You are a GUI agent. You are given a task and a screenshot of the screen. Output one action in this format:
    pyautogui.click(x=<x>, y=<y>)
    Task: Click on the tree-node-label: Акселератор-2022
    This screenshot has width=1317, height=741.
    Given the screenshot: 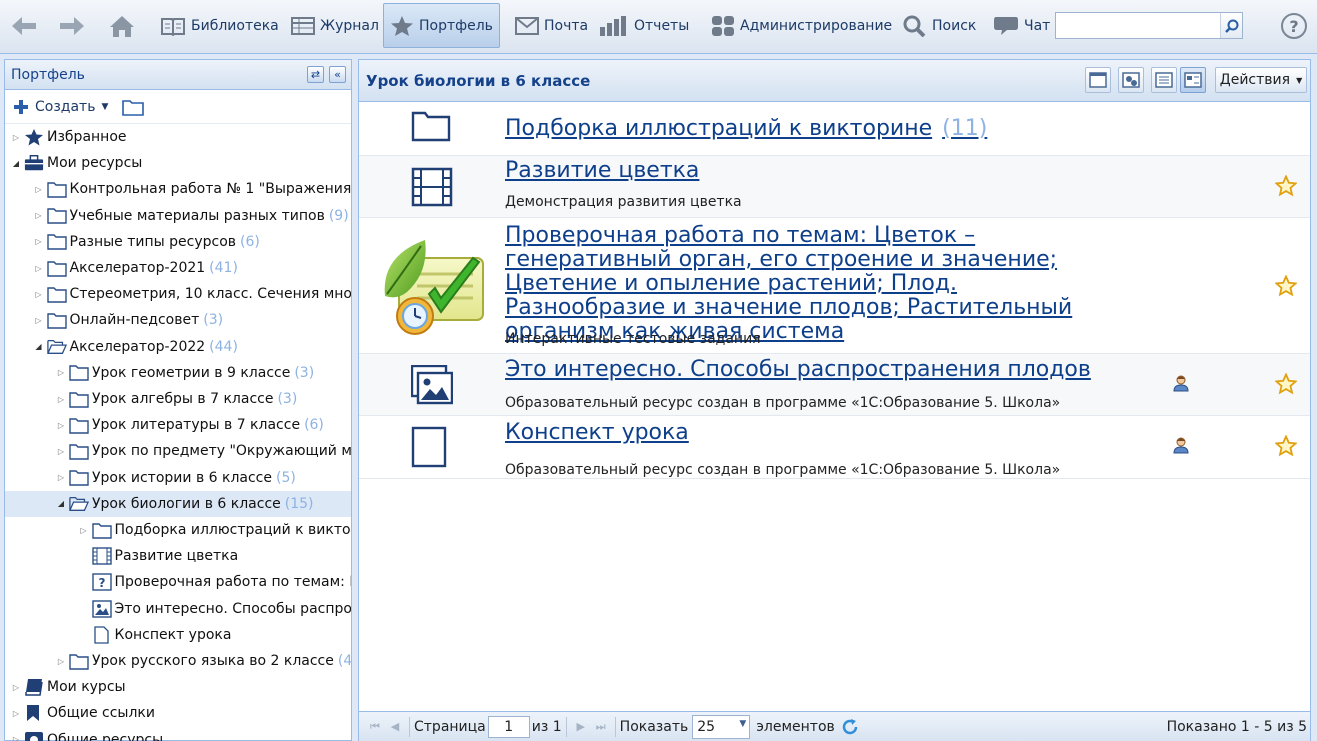 What is the action you would take?
    pyautogui.click(x=137, y=346)
    